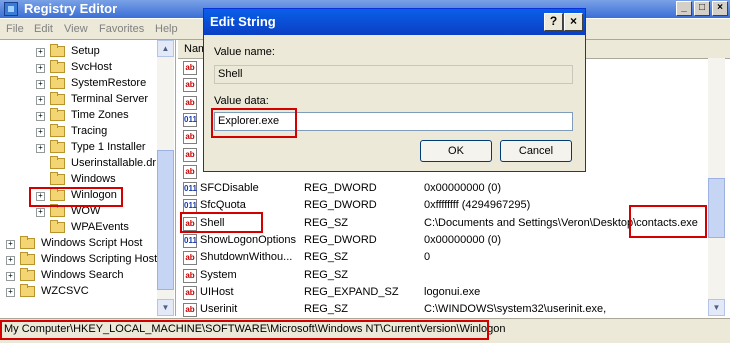 This screenshot has width=730, height=343. I want to click on maximize-button: □, so click(702, 8).